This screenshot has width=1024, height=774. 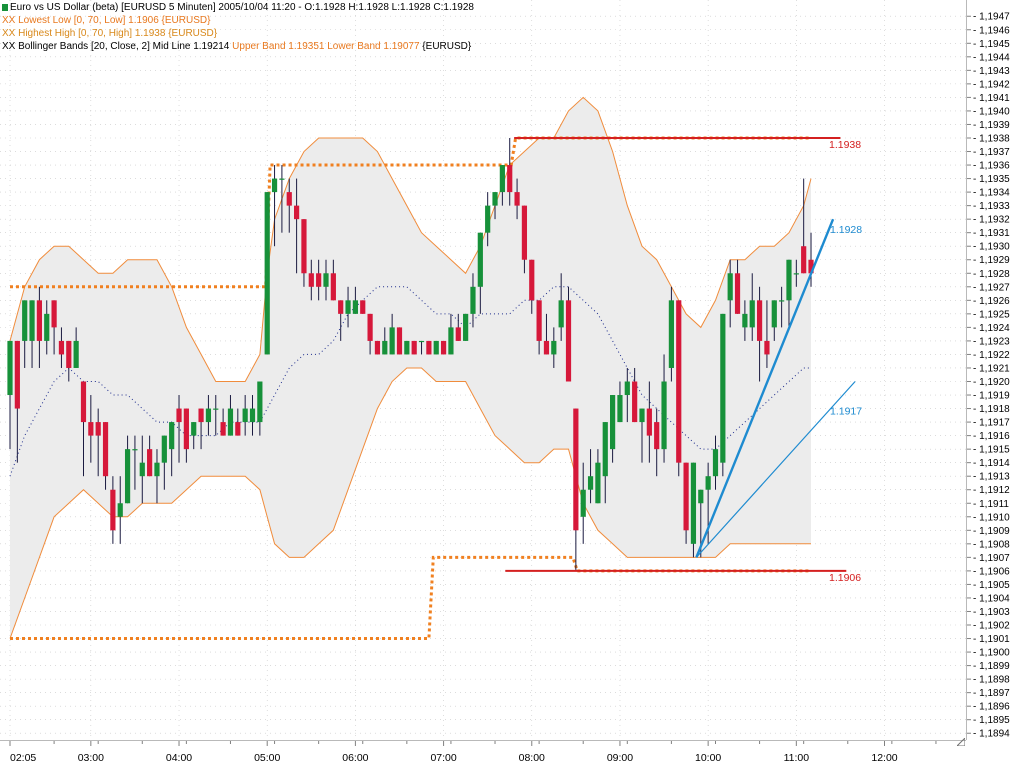 I want to click on trend-line-label: 1.1928, so click(x=846, y=230).